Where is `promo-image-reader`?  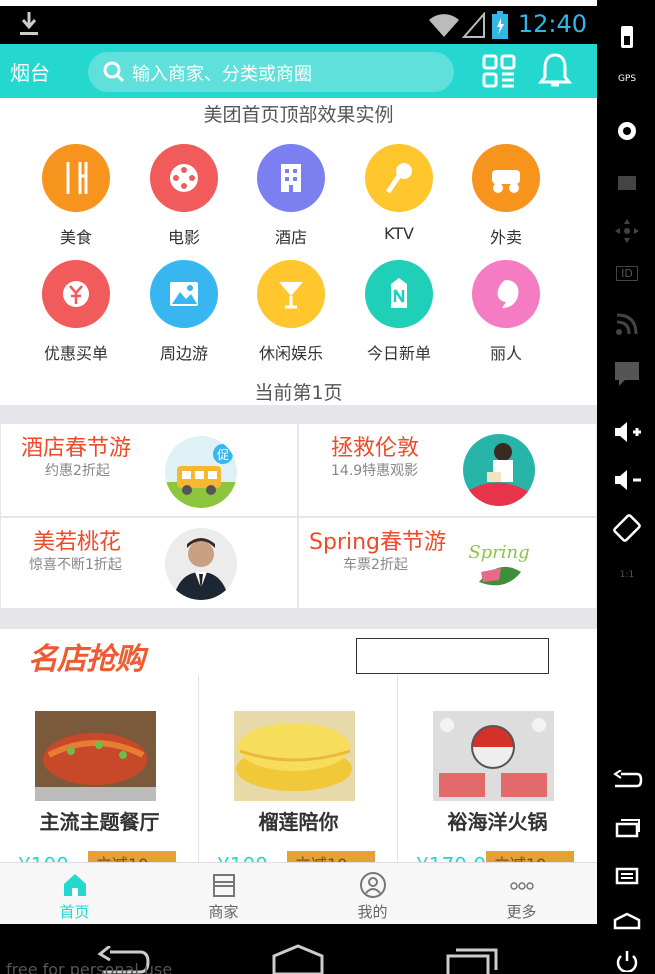
promo-image-reader is located at coordinates (499, 470).